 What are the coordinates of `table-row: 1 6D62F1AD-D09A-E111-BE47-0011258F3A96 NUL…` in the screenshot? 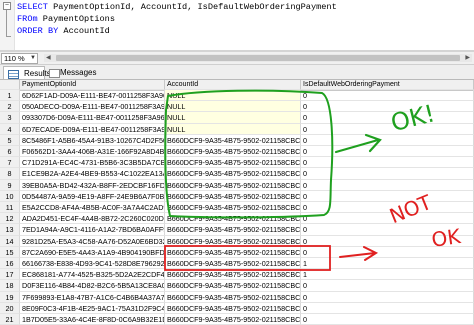 It's located at (237, 96).